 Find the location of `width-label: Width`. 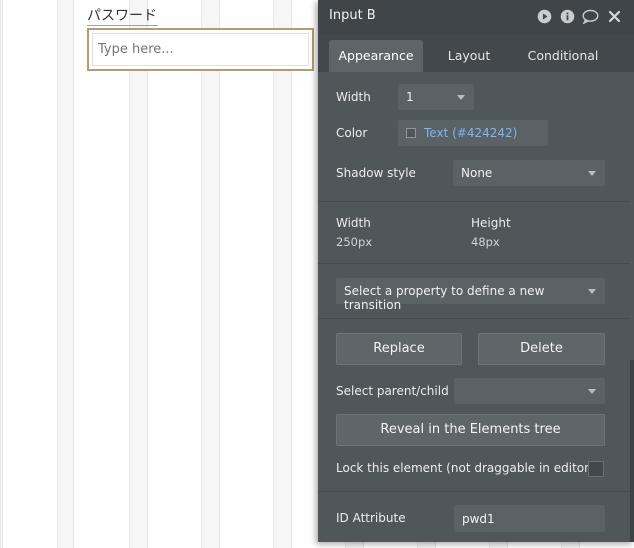

width-label: Width is located at coordinates (353, 223).